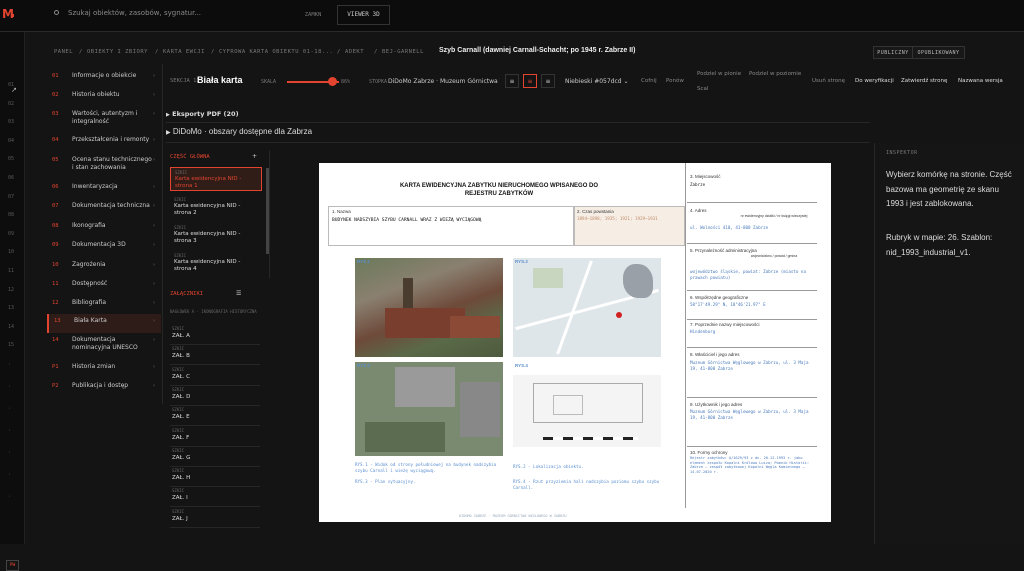  Describe the element at coordinates (104, 246) in the screenshot. I see `section-item: 09 Dokumentacja 3D ›` at that location.